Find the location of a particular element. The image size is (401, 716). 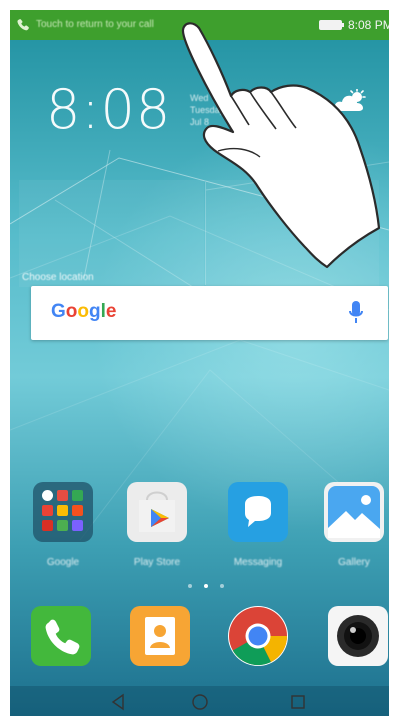

status-bar: Touch to return to your call 8:08 PM is located at coordinates (199, 25).